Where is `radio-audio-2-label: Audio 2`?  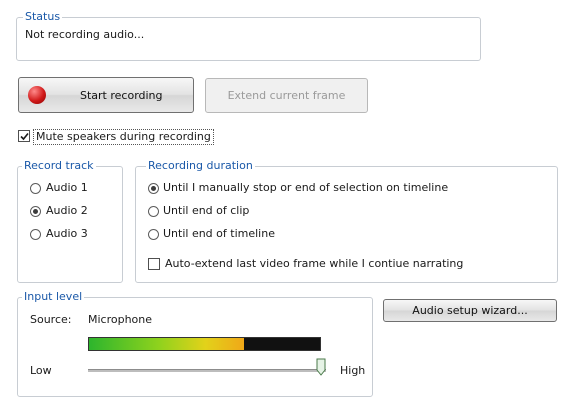
radio-audio-2-label: Audio 2 is located at coordinates (67, 211).